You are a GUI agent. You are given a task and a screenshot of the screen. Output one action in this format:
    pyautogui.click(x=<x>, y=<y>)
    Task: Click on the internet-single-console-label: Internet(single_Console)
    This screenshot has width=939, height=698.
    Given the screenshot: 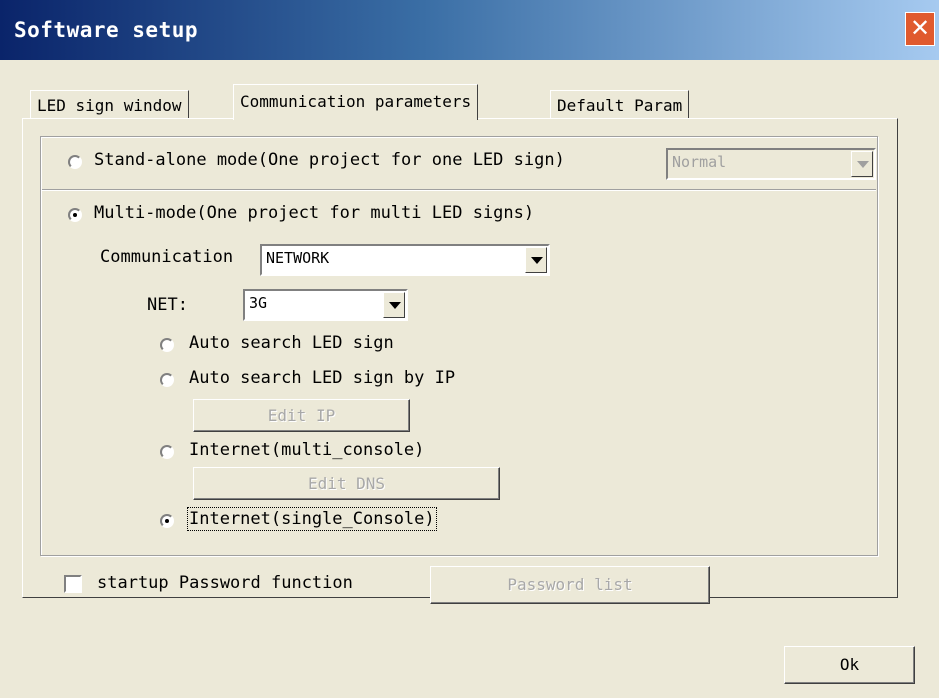 What is the action you would take?
    pyautogui.click(x=312, y=519)
    